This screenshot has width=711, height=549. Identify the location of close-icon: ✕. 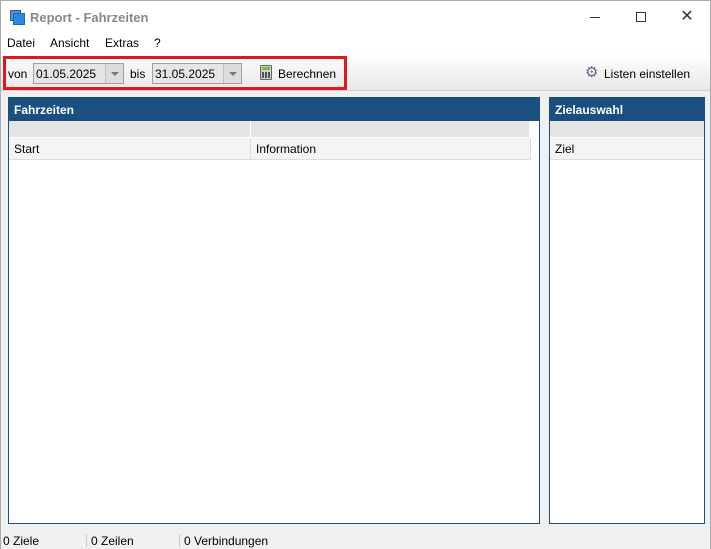
(687, 16).